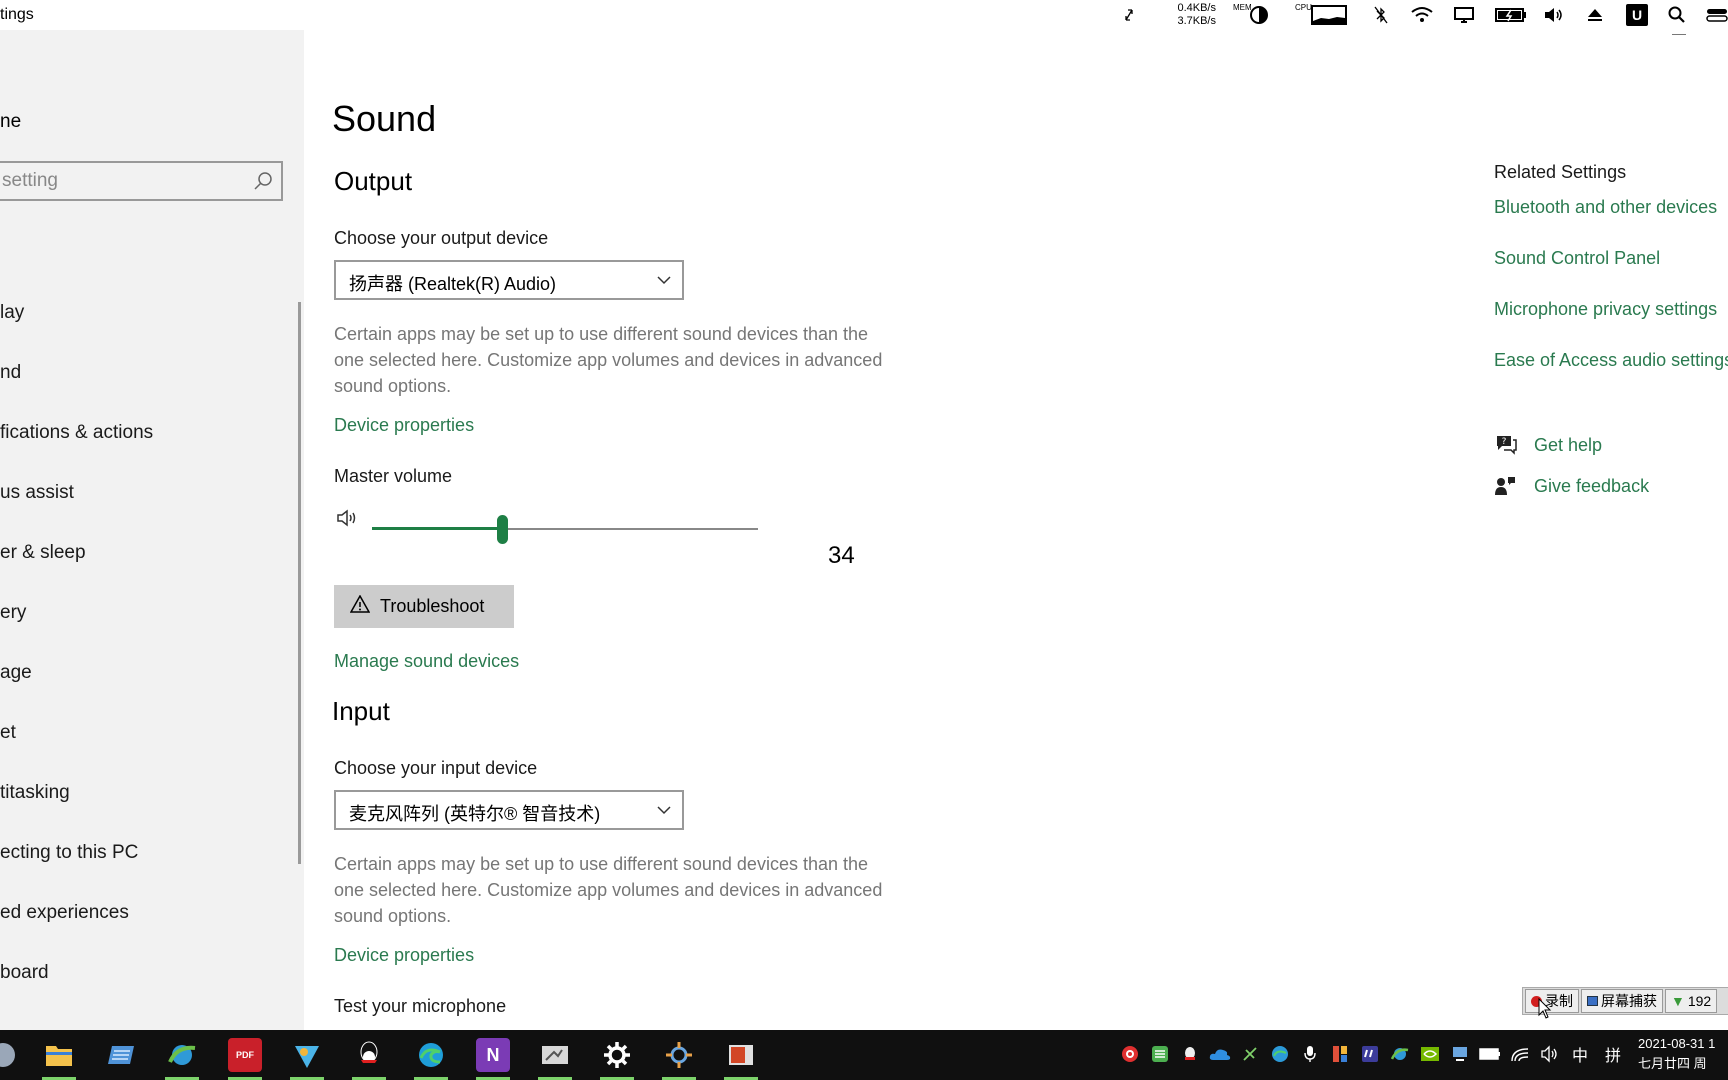  What do you see at coordinates (1595, 15) in the screenshot?
I see `eject-icon` at bounding box center [1595, 15].